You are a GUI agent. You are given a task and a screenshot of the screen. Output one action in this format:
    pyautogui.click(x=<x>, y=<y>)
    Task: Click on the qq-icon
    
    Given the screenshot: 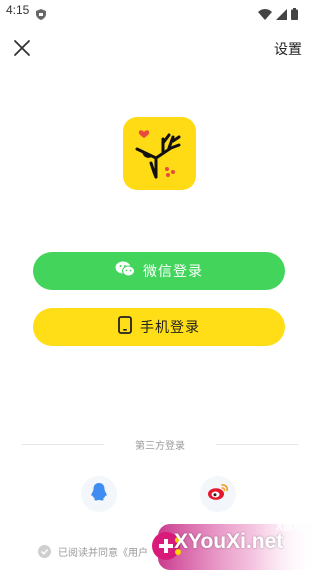 What is the action you would take?
    pyautogui.click(x=99, y=494)
    